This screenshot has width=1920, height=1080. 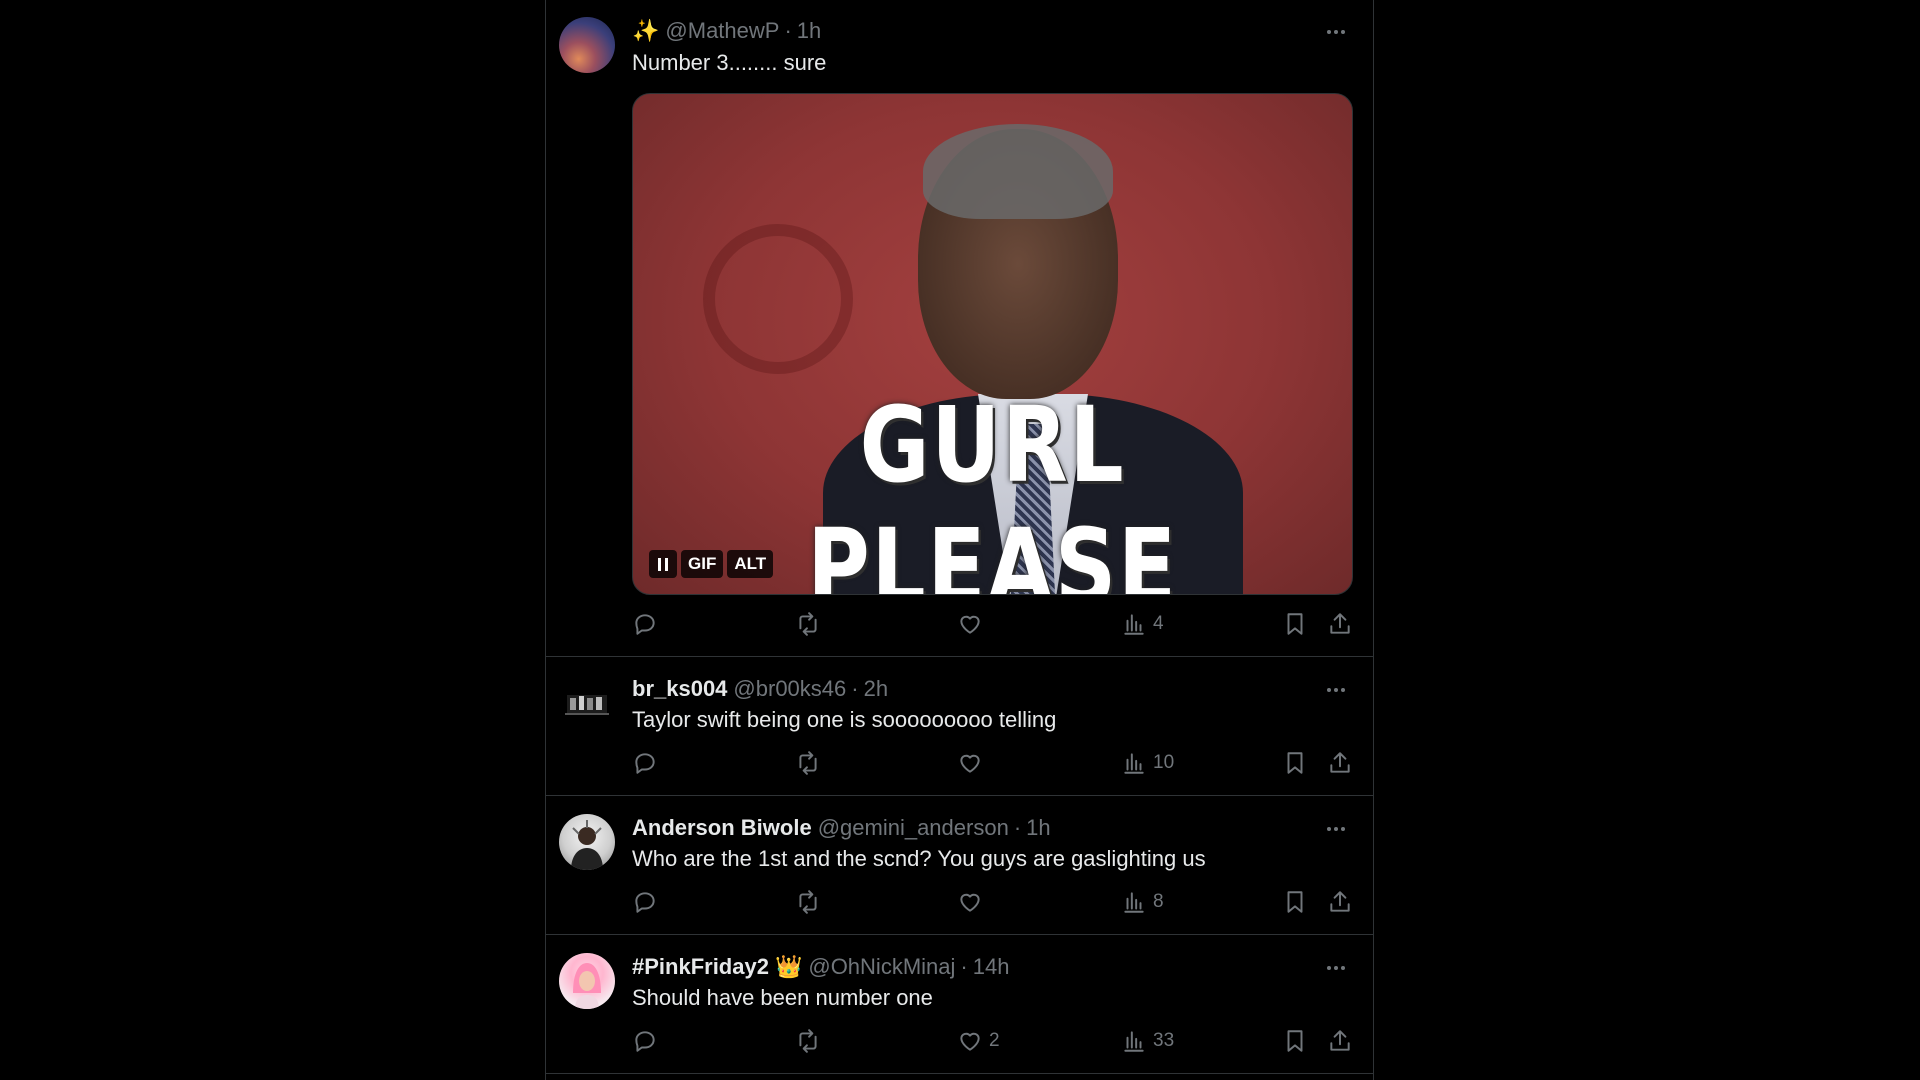 I want to click on display-name: br_ks004, so click(x=679, y=689).